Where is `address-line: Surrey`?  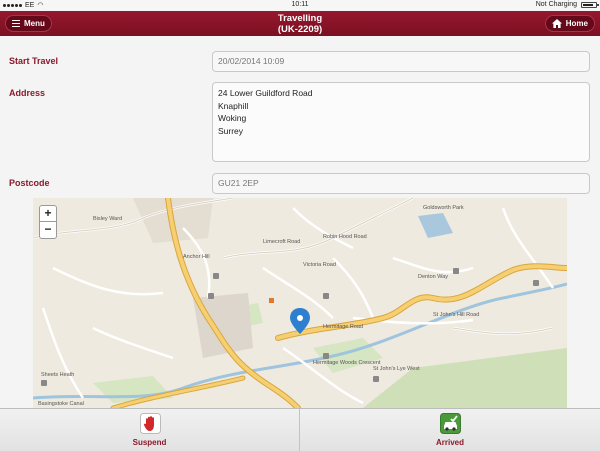 address-line: Surrey is located at coordinates (231, 130).